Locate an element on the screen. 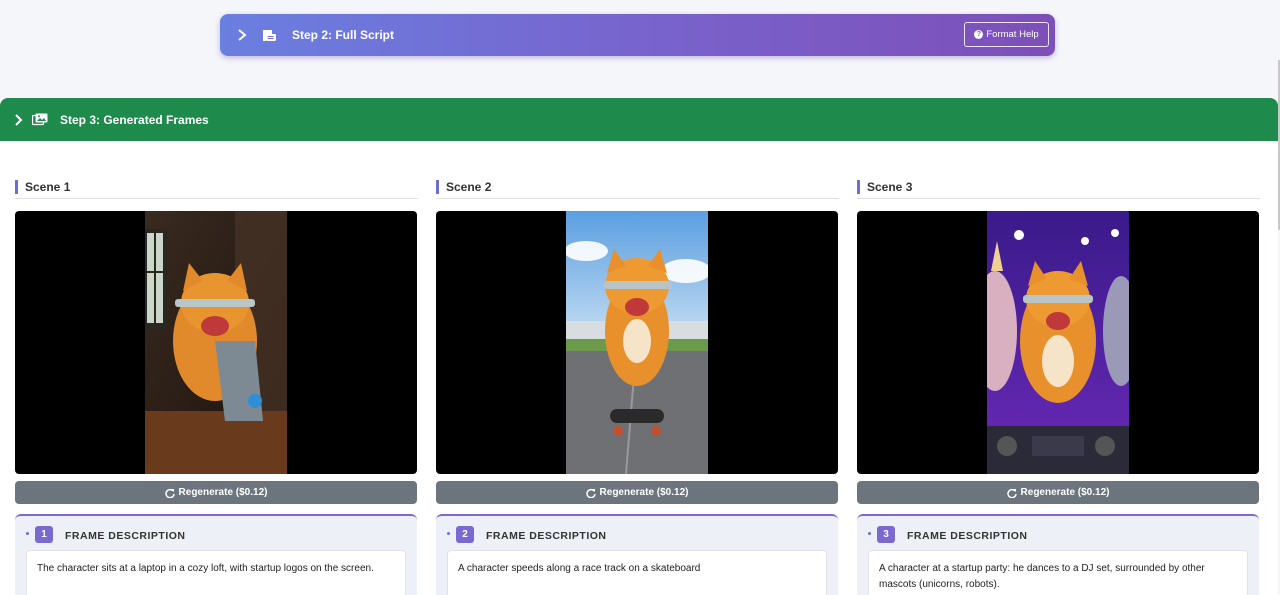 The height and width of the screenshot is (595, 1280). frame-number-badge: 2 is located at coordinates (465, 534).